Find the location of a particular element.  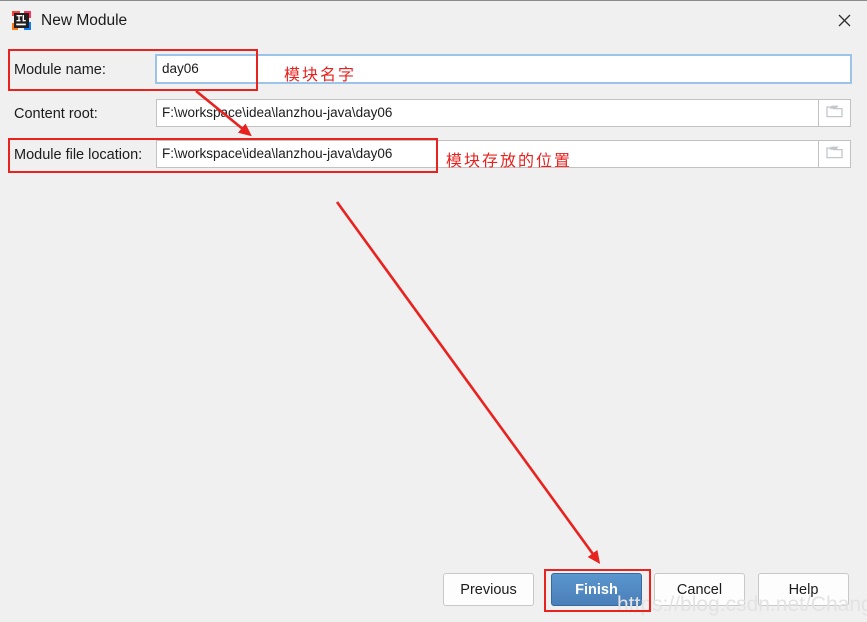

module-file-location-label: Module file location: is located at coordinates (78, 155).